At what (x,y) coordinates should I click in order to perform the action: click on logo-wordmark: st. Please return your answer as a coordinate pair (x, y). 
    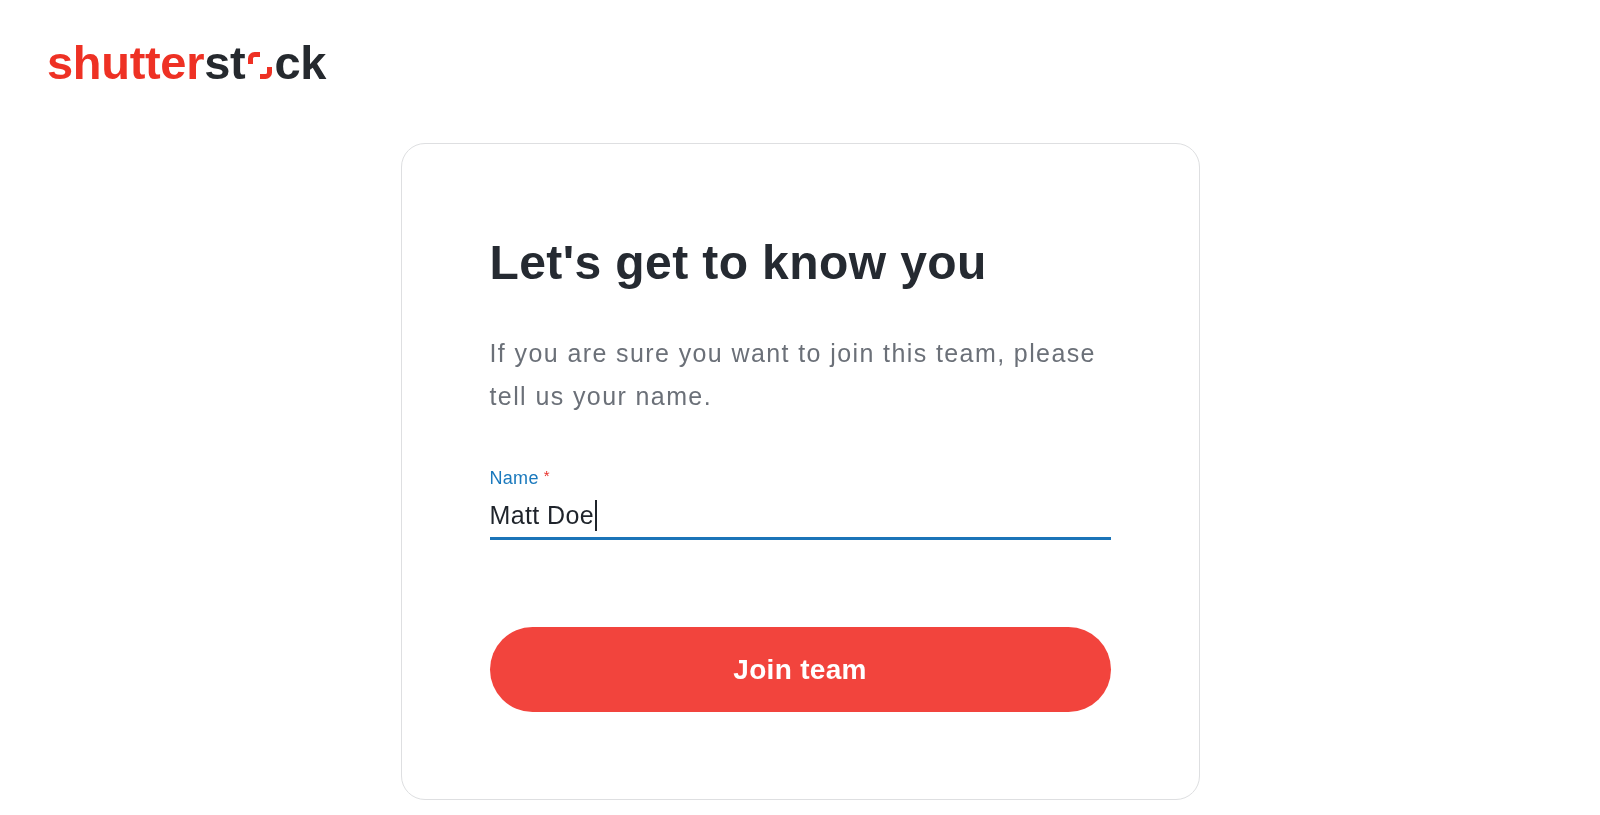
    Looking at the image, I should click on (225, 62).